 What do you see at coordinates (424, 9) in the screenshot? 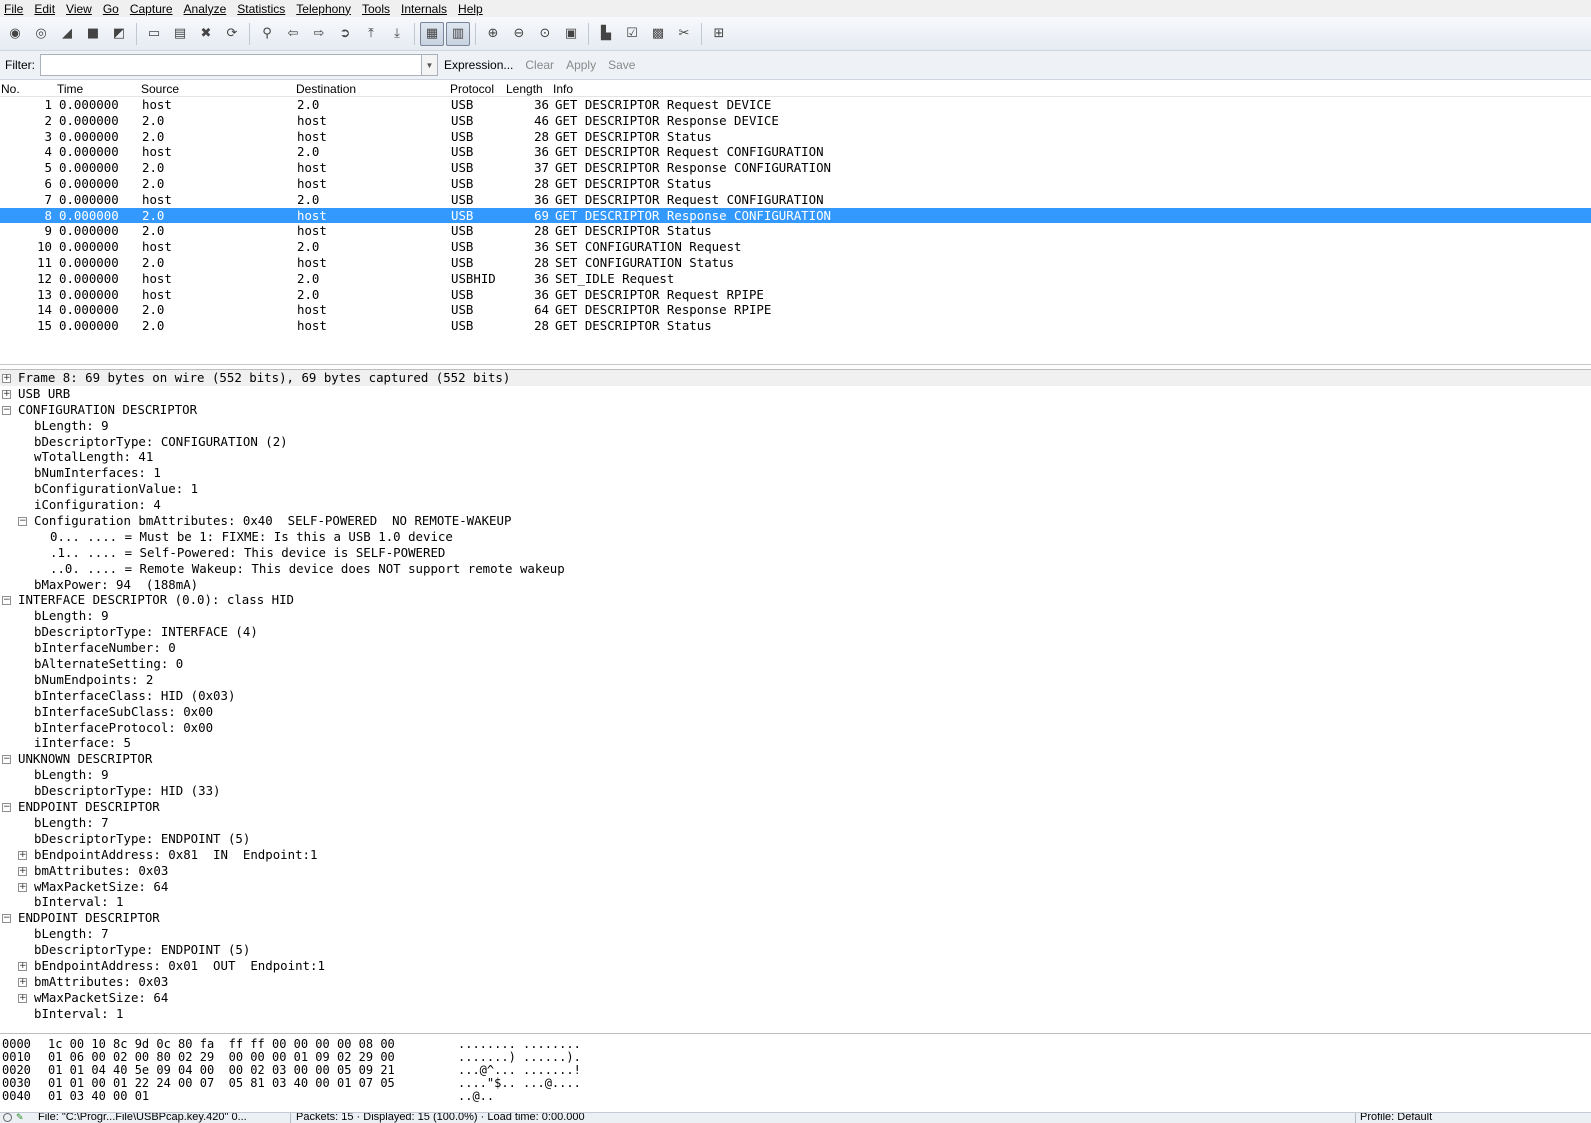
I see `menu-internals: Internals` at bounding box center [424, 9].